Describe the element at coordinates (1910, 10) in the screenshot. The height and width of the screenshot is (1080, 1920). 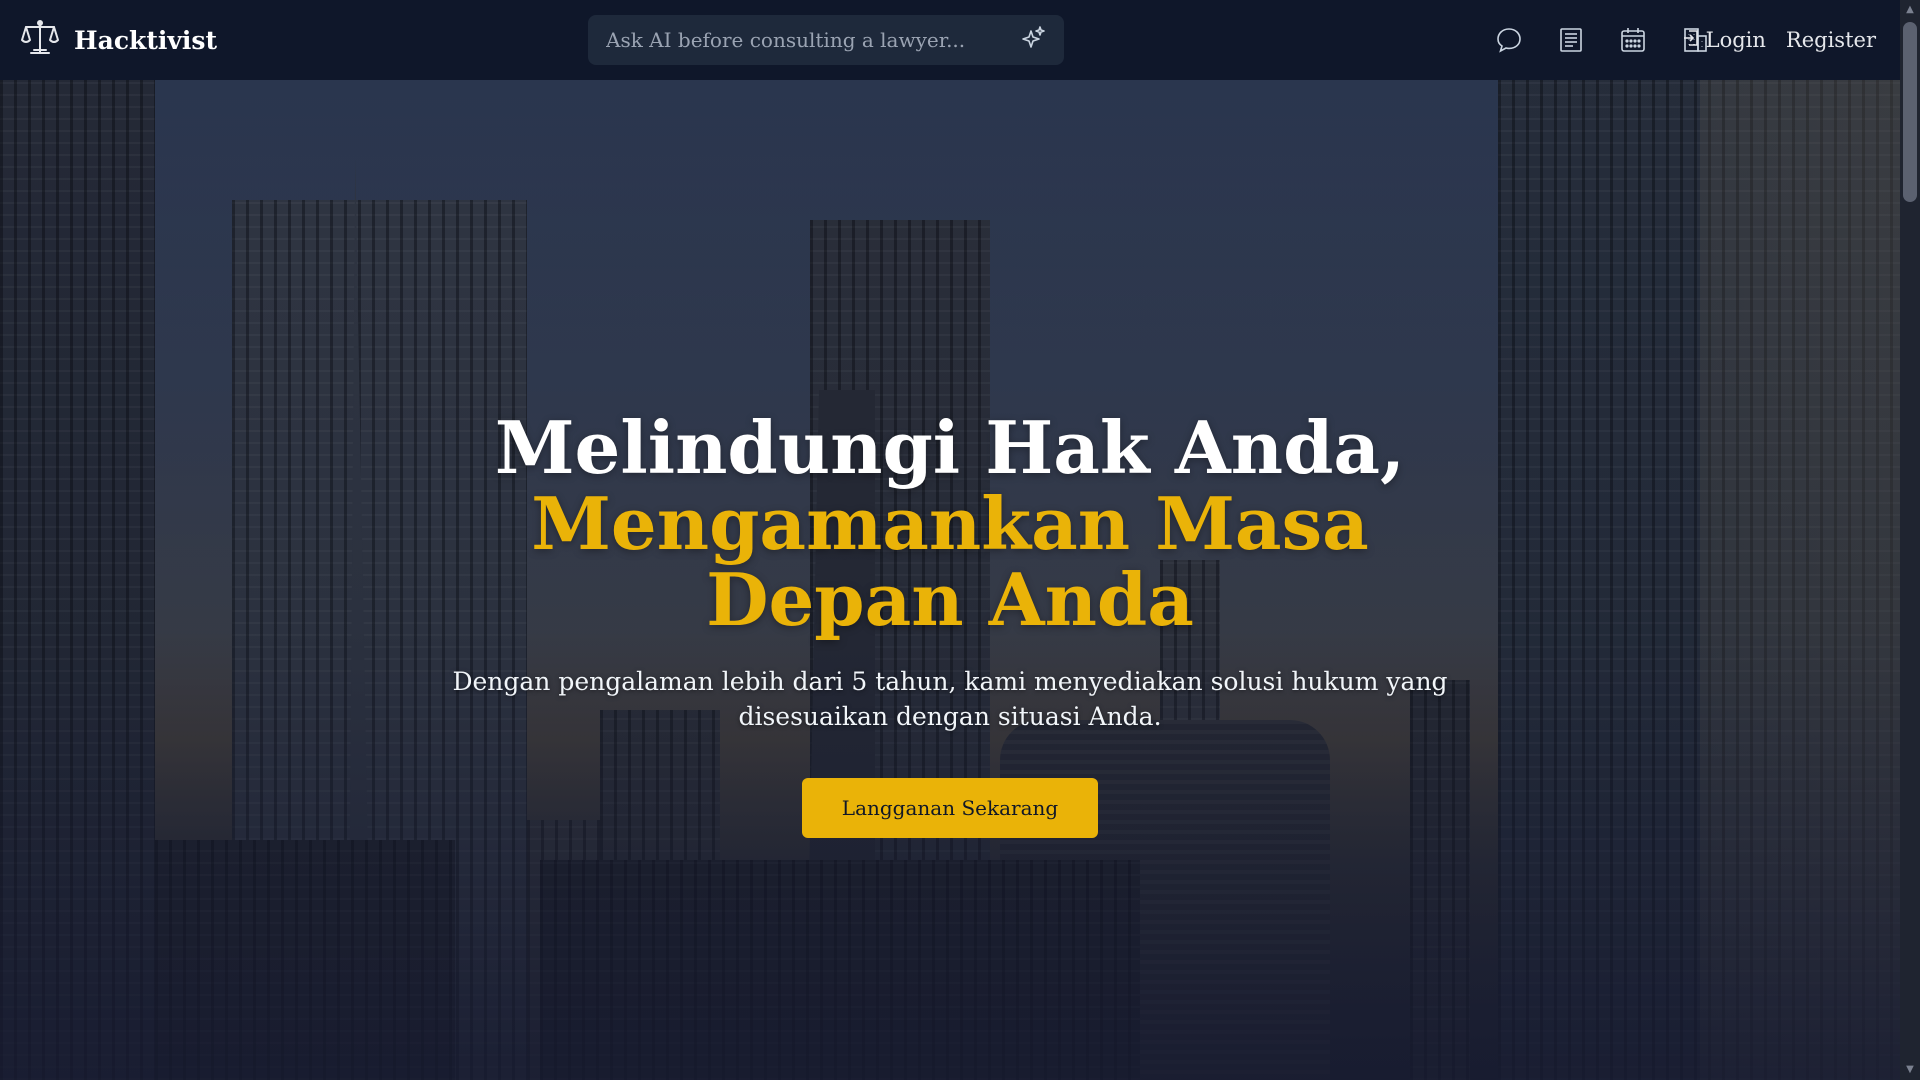
I see `scroll-up-arrow-icon: ▲` at that location.